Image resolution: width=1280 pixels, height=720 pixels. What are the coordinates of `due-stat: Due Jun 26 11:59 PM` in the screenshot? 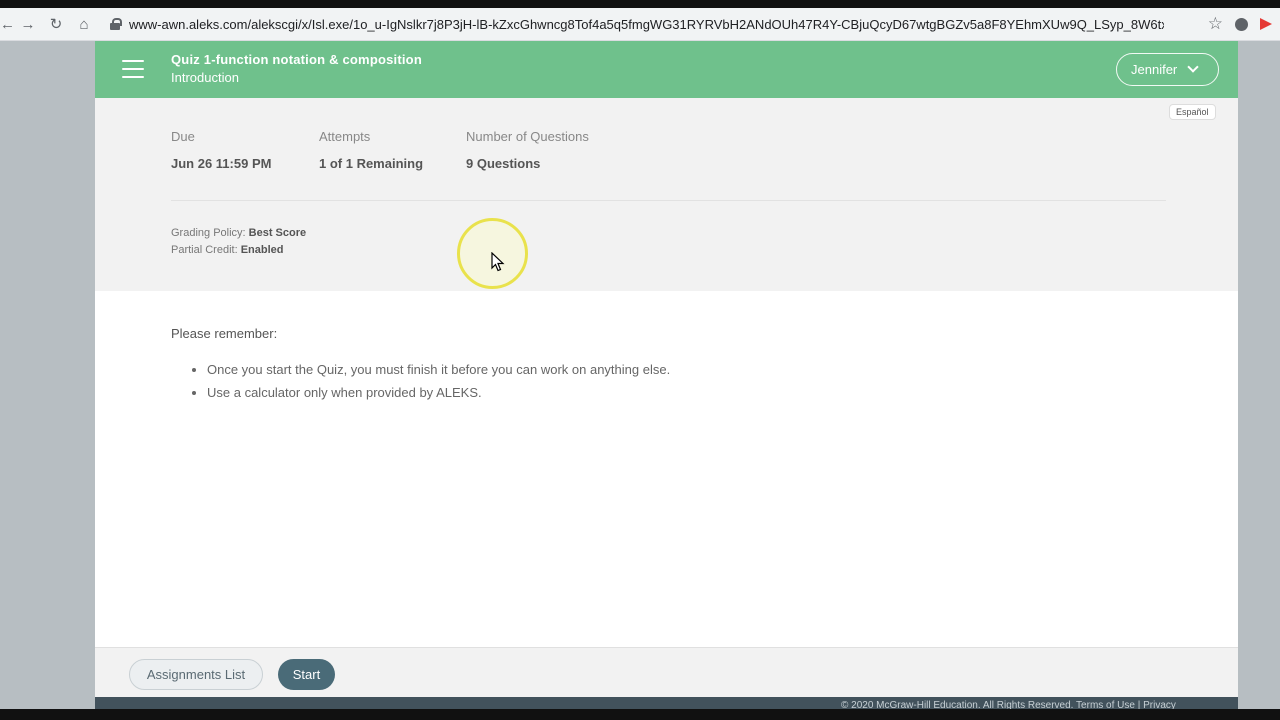 It's located at (221, 150).